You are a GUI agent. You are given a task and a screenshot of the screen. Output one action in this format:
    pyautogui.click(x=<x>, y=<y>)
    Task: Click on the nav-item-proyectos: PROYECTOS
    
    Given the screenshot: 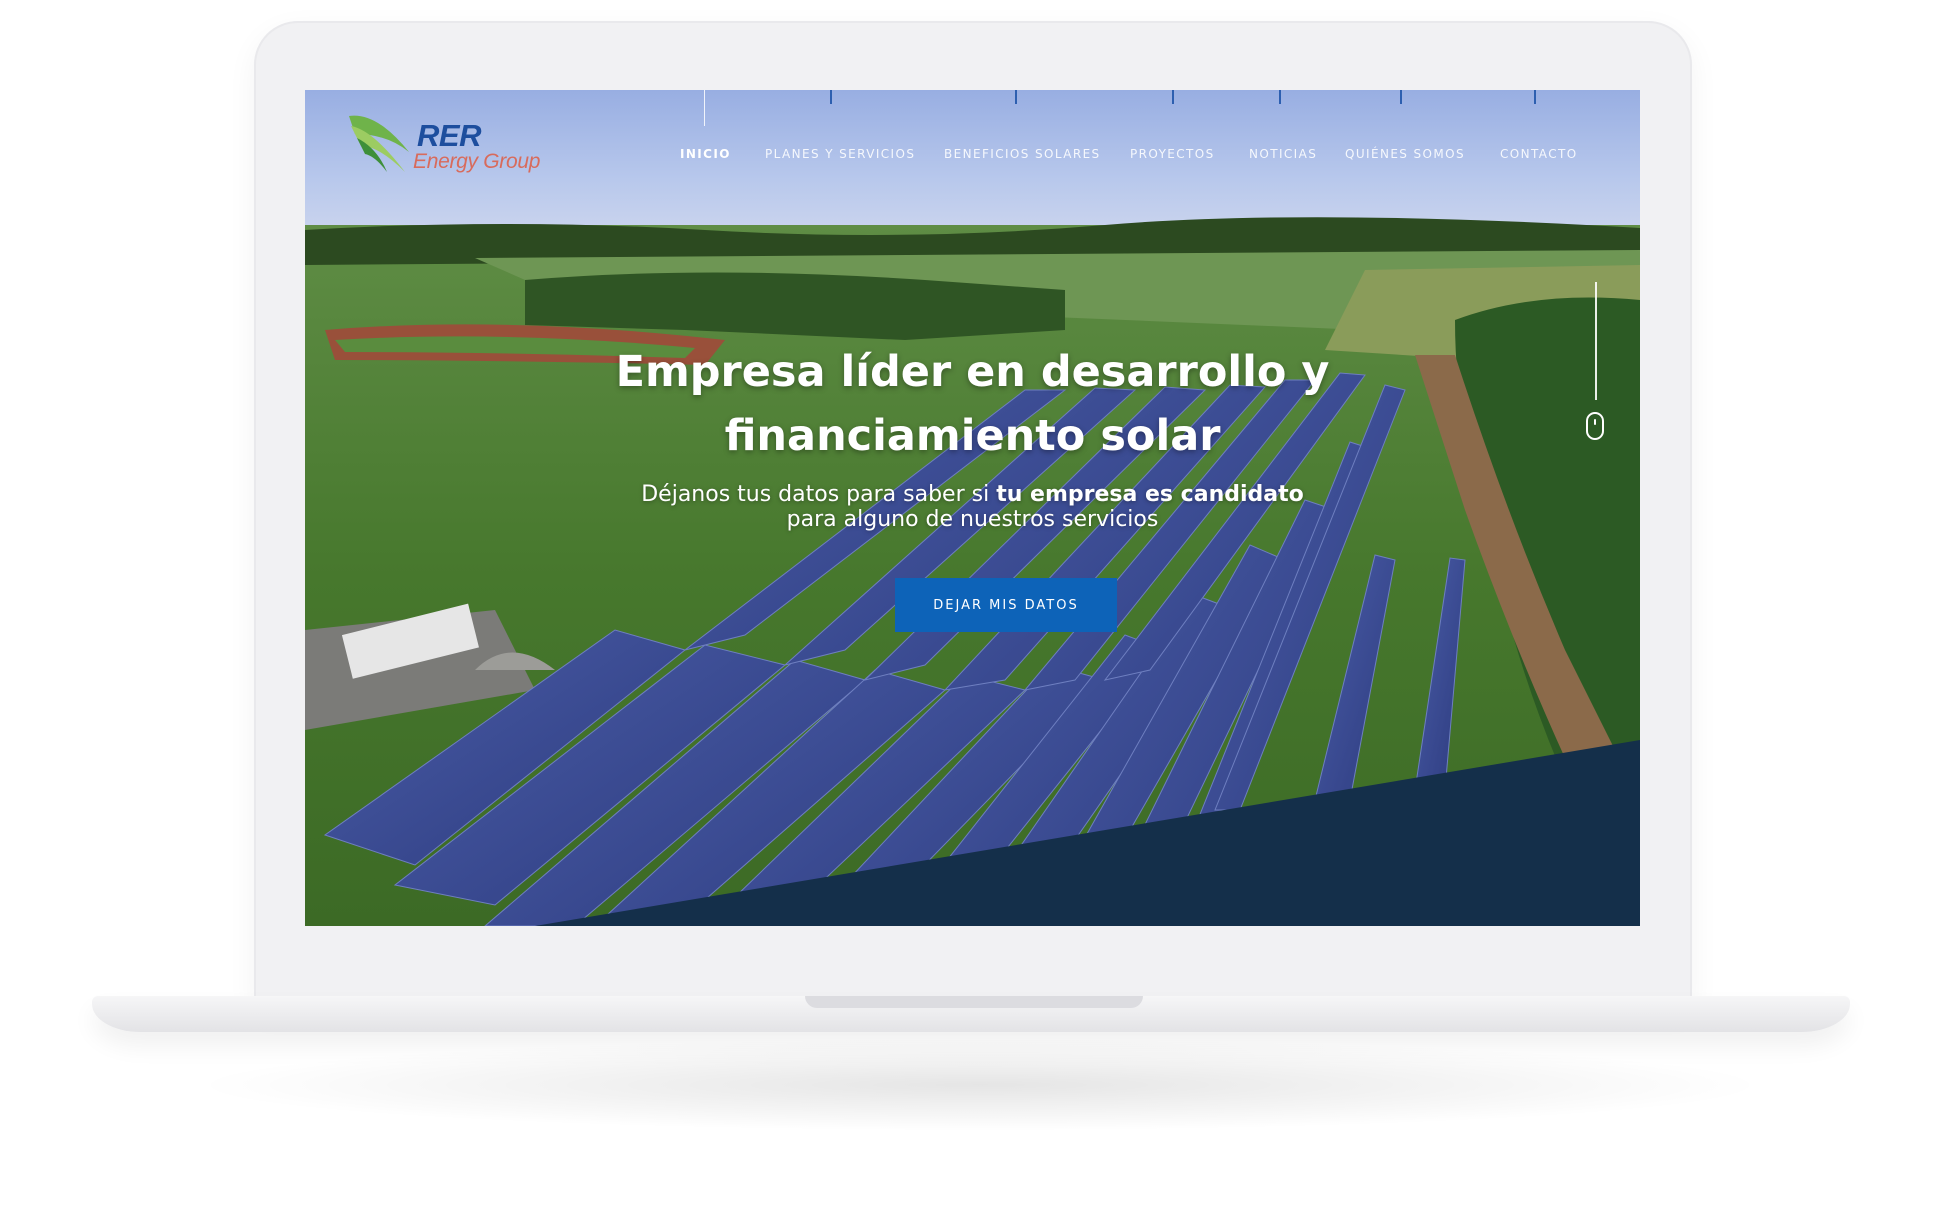 What is the action you would take?
    pyautogui.click(x=1172, y=154)
    